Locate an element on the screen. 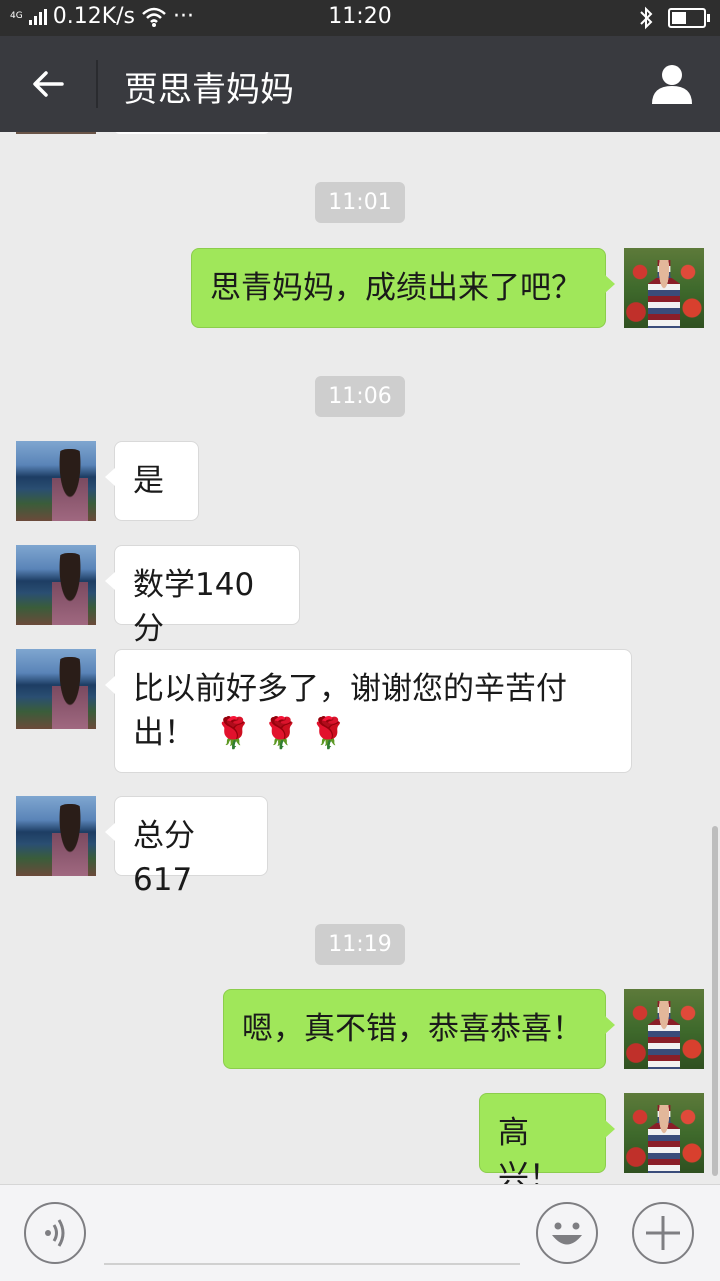 Image resolution: width=720 pixels, height=1281 pixels. status-time: 11:20 is located at coordinates (360, 16).